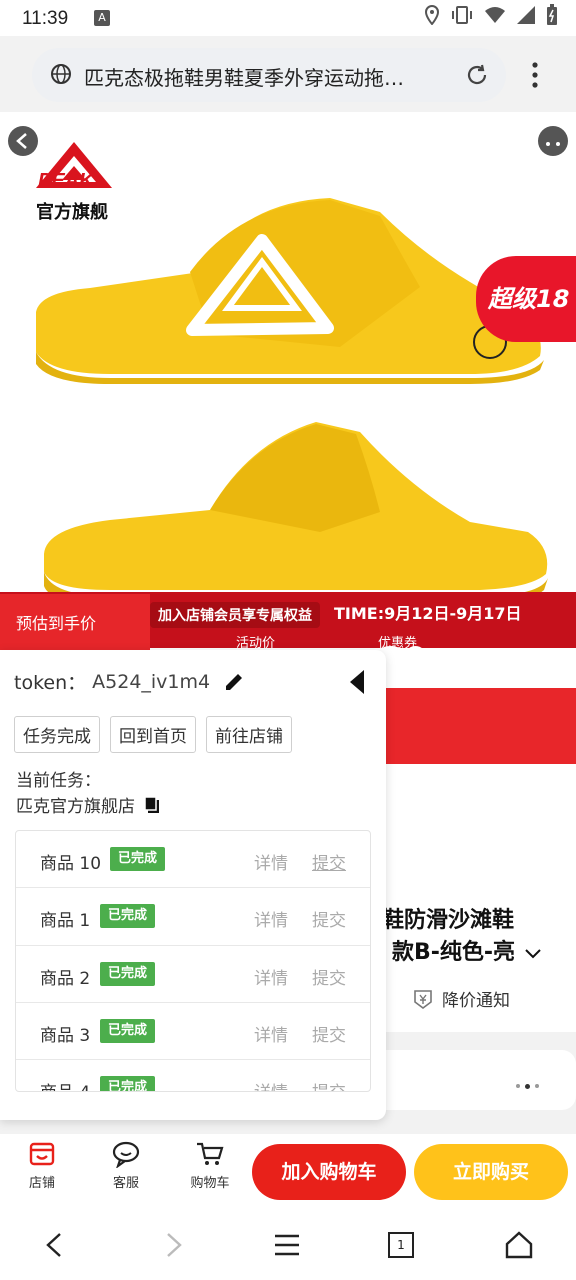 The image size is (576, 1280). Describe the element at coordinates (533, 953) in the screenshot. I see `chevron-down-icon` at that location.